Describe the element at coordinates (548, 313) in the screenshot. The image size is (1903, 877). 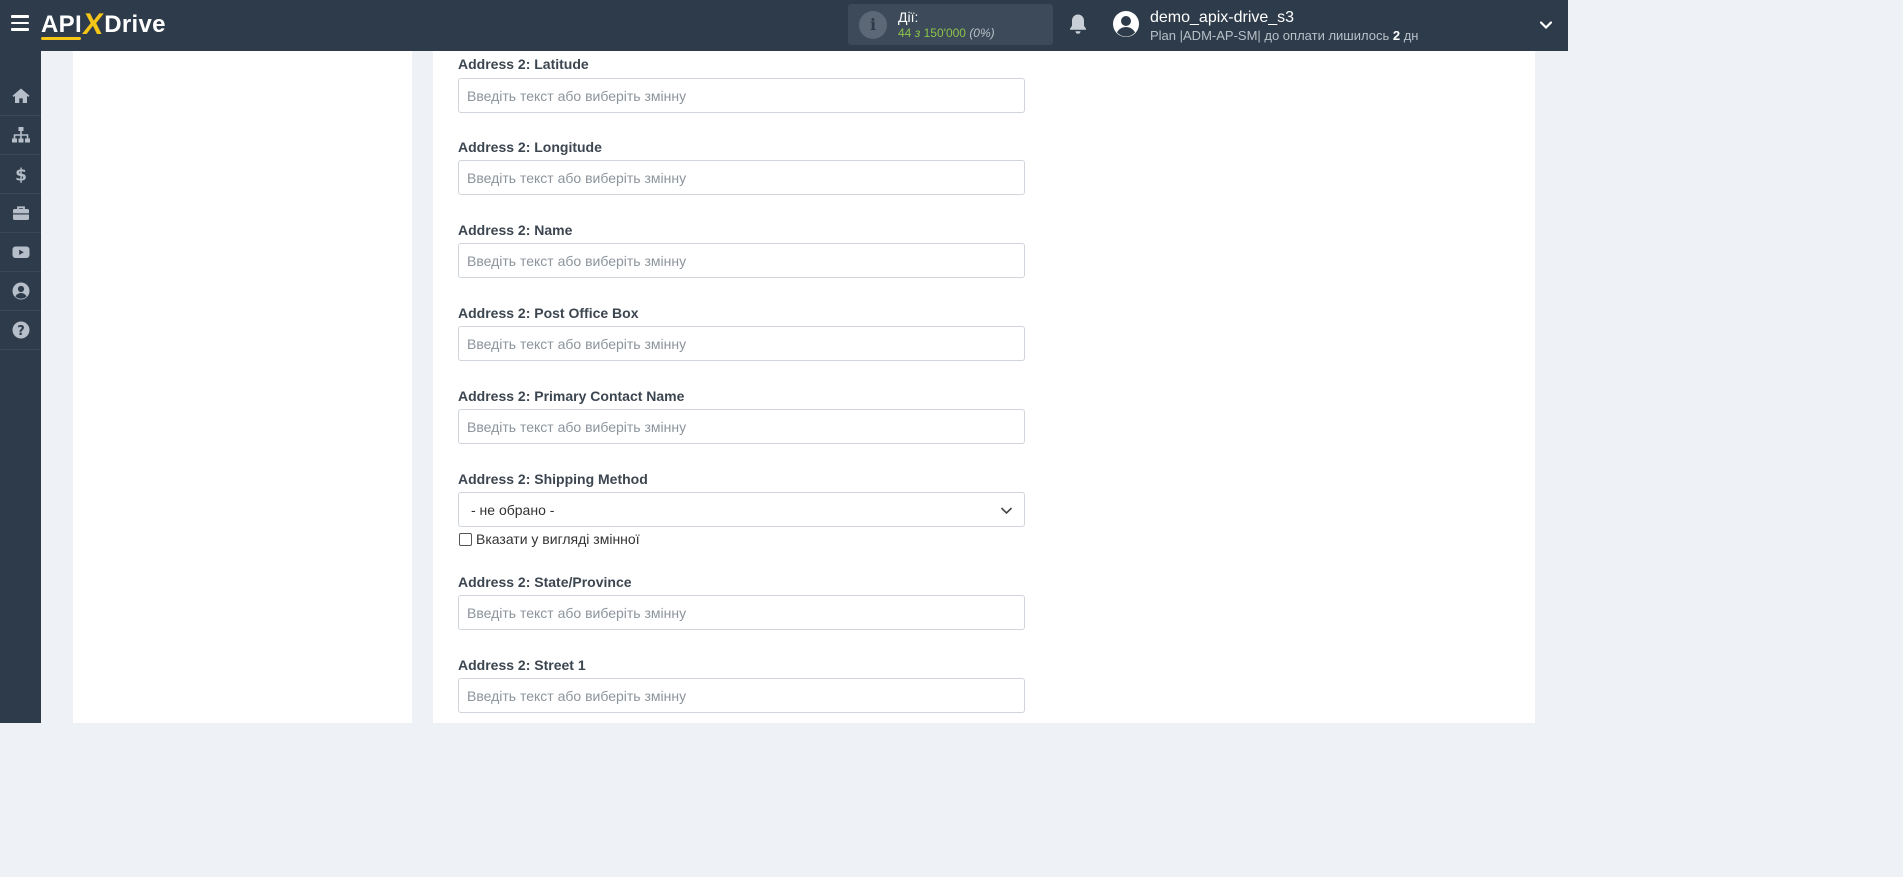
I see `field-label-post-office-box: Address 2: Post Office Box` at that location.